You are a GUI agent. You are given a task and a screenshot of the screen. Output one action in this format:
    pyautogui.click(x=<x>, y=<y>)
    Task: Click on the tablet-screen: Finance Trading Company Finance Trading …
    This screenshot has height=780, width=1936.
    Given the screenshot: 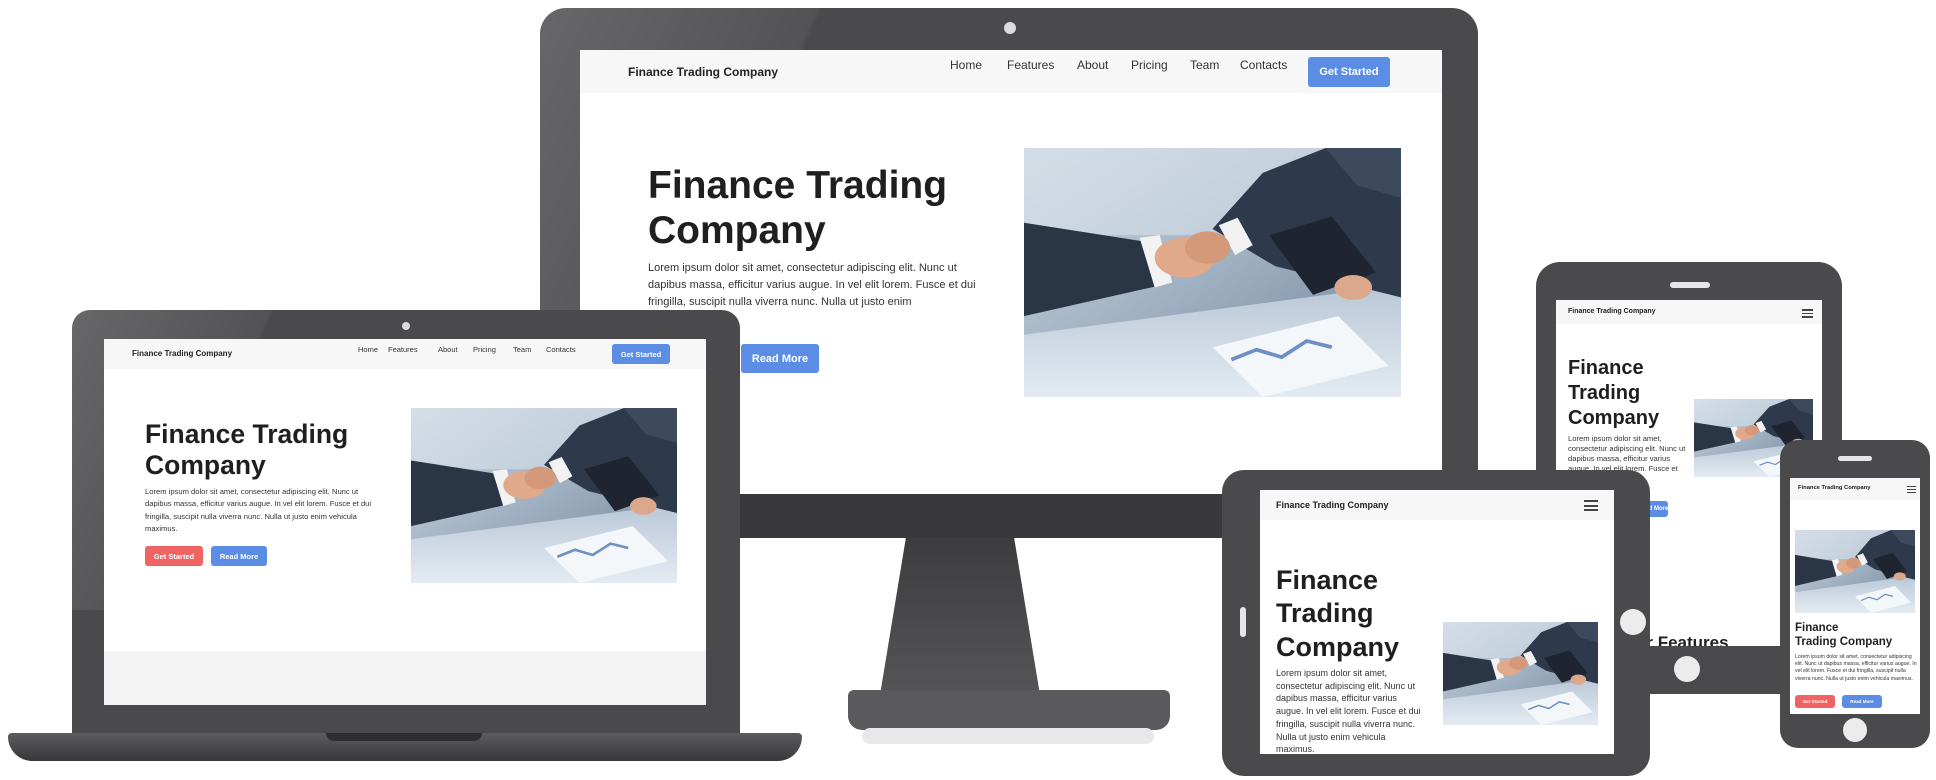 What is the action you would take?
    pyautogui.click(x=1437, y=622)
    